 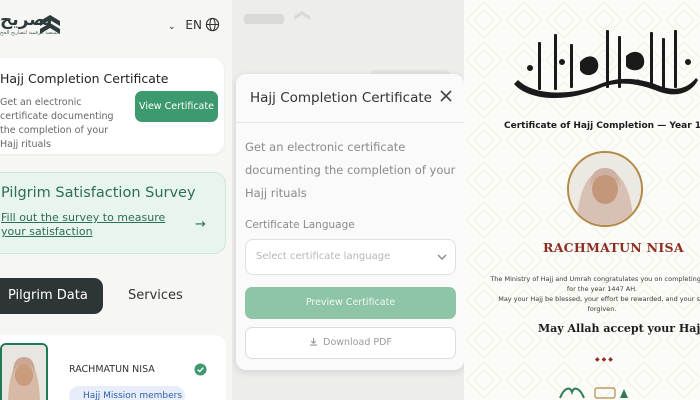 I want to click on pilgrim-name: RACHMATUN NISA, so click(x=112, y=369).